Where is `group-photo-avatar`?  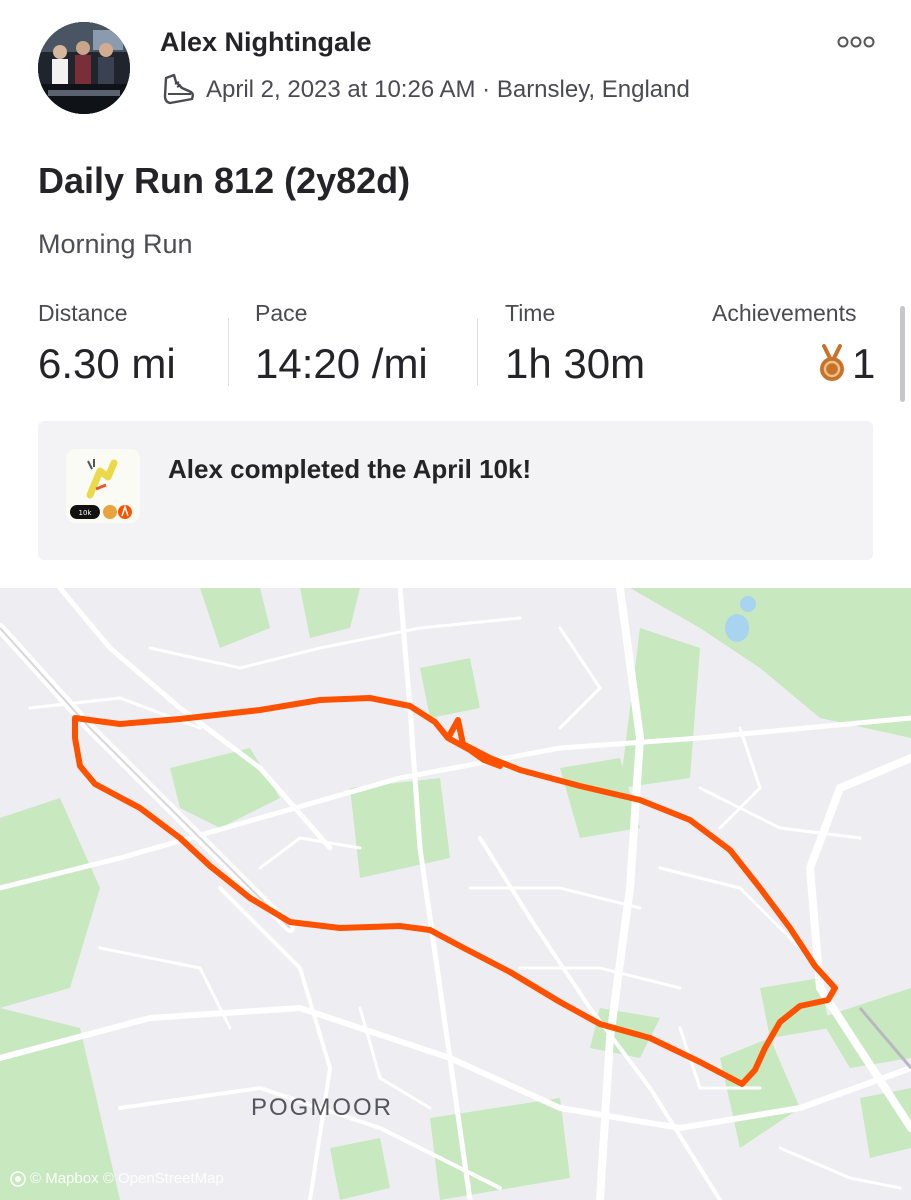 group-photo-avatar is located at coordinates (84, 68).